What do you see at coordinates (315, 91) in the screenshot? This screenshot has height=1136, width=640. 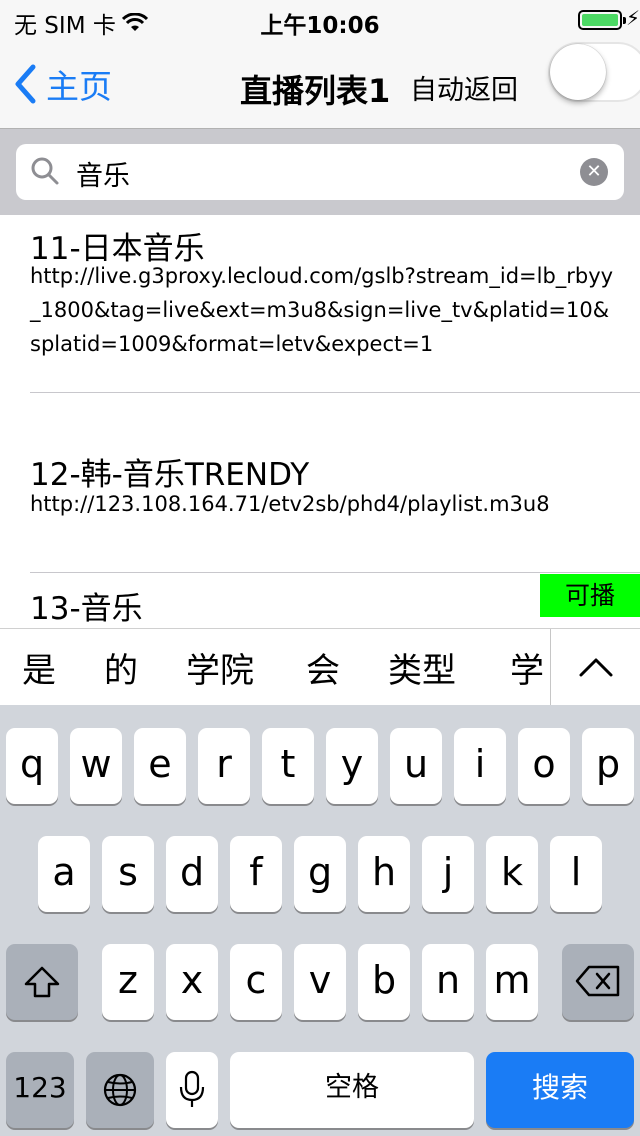 I see `page-title: 直播列表1` at bounding box center [315, 91].